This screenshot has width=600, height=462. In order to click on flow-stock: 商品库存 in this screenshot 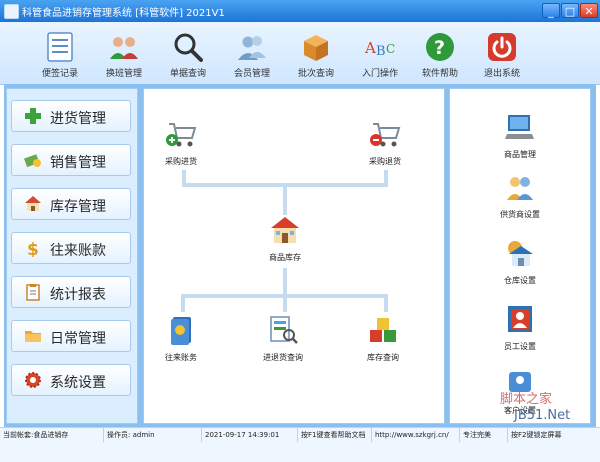, I will do `click(285, 238)`.